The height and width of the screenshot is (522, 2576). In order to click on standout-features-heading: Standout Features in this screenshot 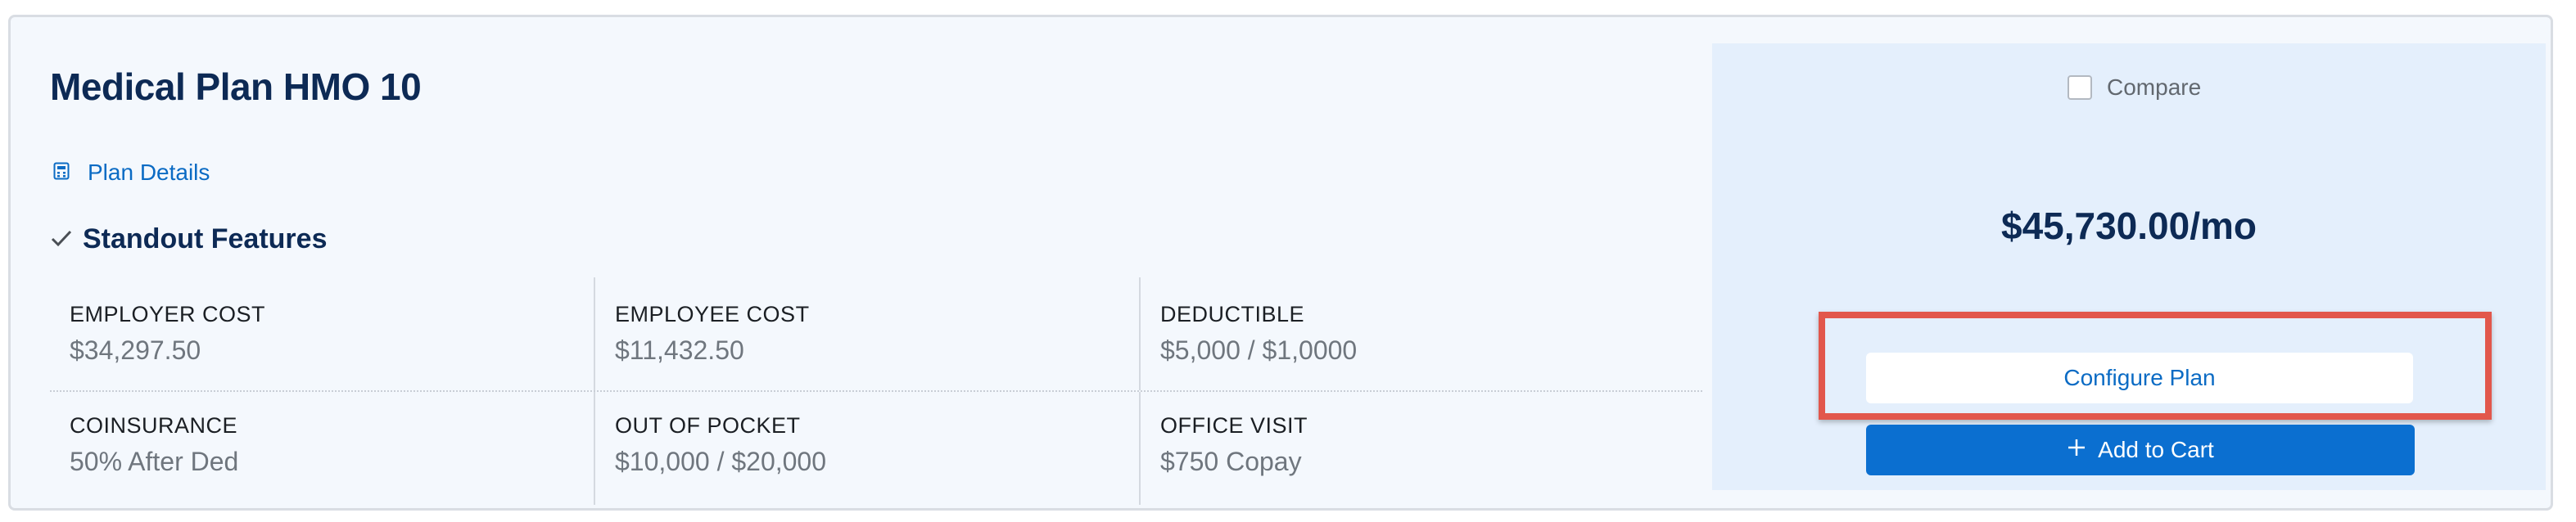, I will do `click(188, 239)`.